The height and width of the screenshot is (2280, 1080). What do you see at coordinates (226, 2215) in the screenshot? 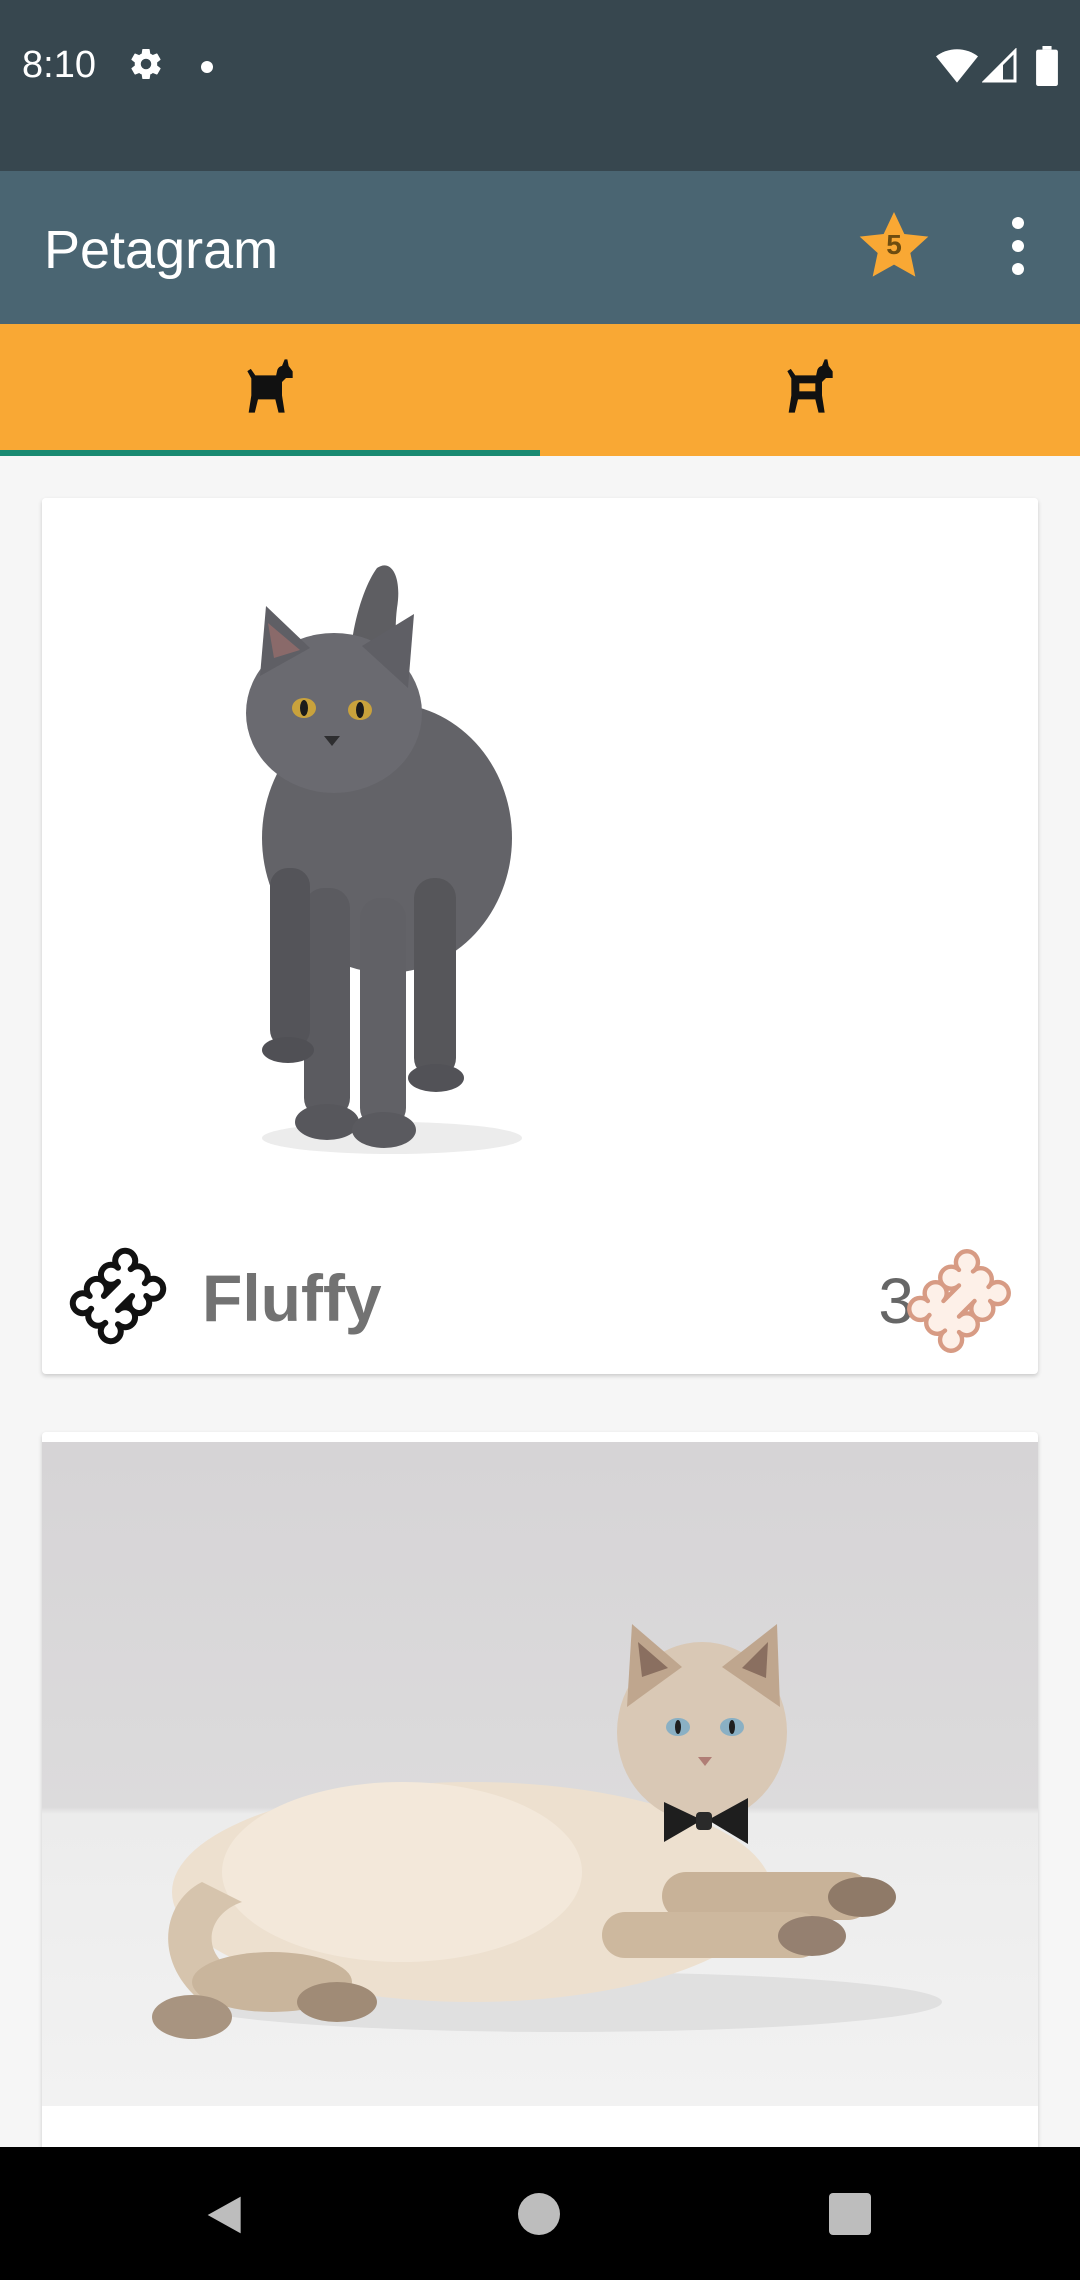
I see `back-icon` at bounding box center [226, 2215].